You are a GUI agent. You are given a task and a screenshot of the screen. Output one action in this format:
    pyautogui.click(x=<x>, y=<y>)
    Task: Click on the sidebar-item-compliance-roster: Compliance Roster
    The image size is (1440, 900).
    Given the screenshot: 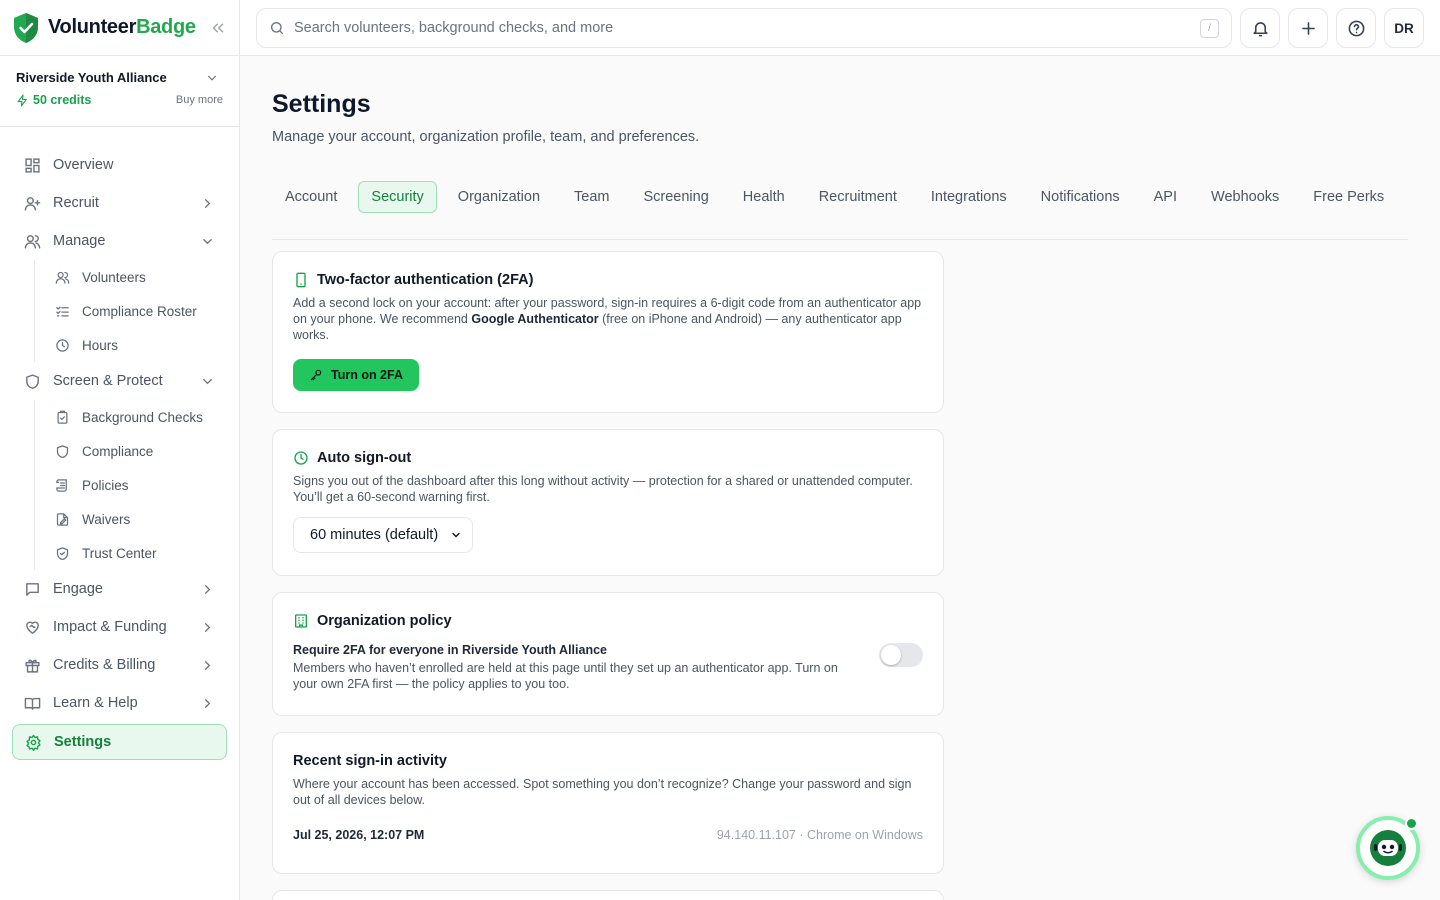 What is the action you would take?
    pyautogui.click(x=141, y=311)
    